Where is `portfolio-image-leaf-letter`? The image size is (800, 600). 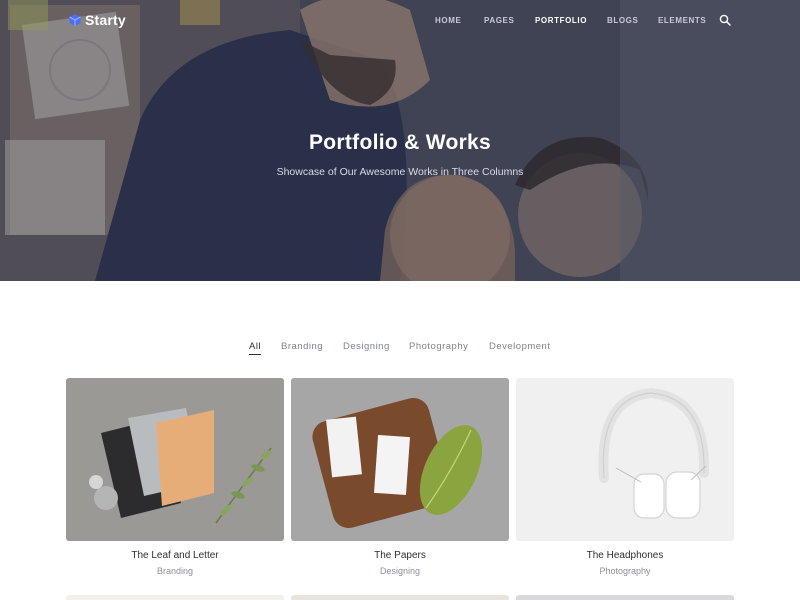 portfolio-image-leaf-letter is located at coordinates (175, 459).